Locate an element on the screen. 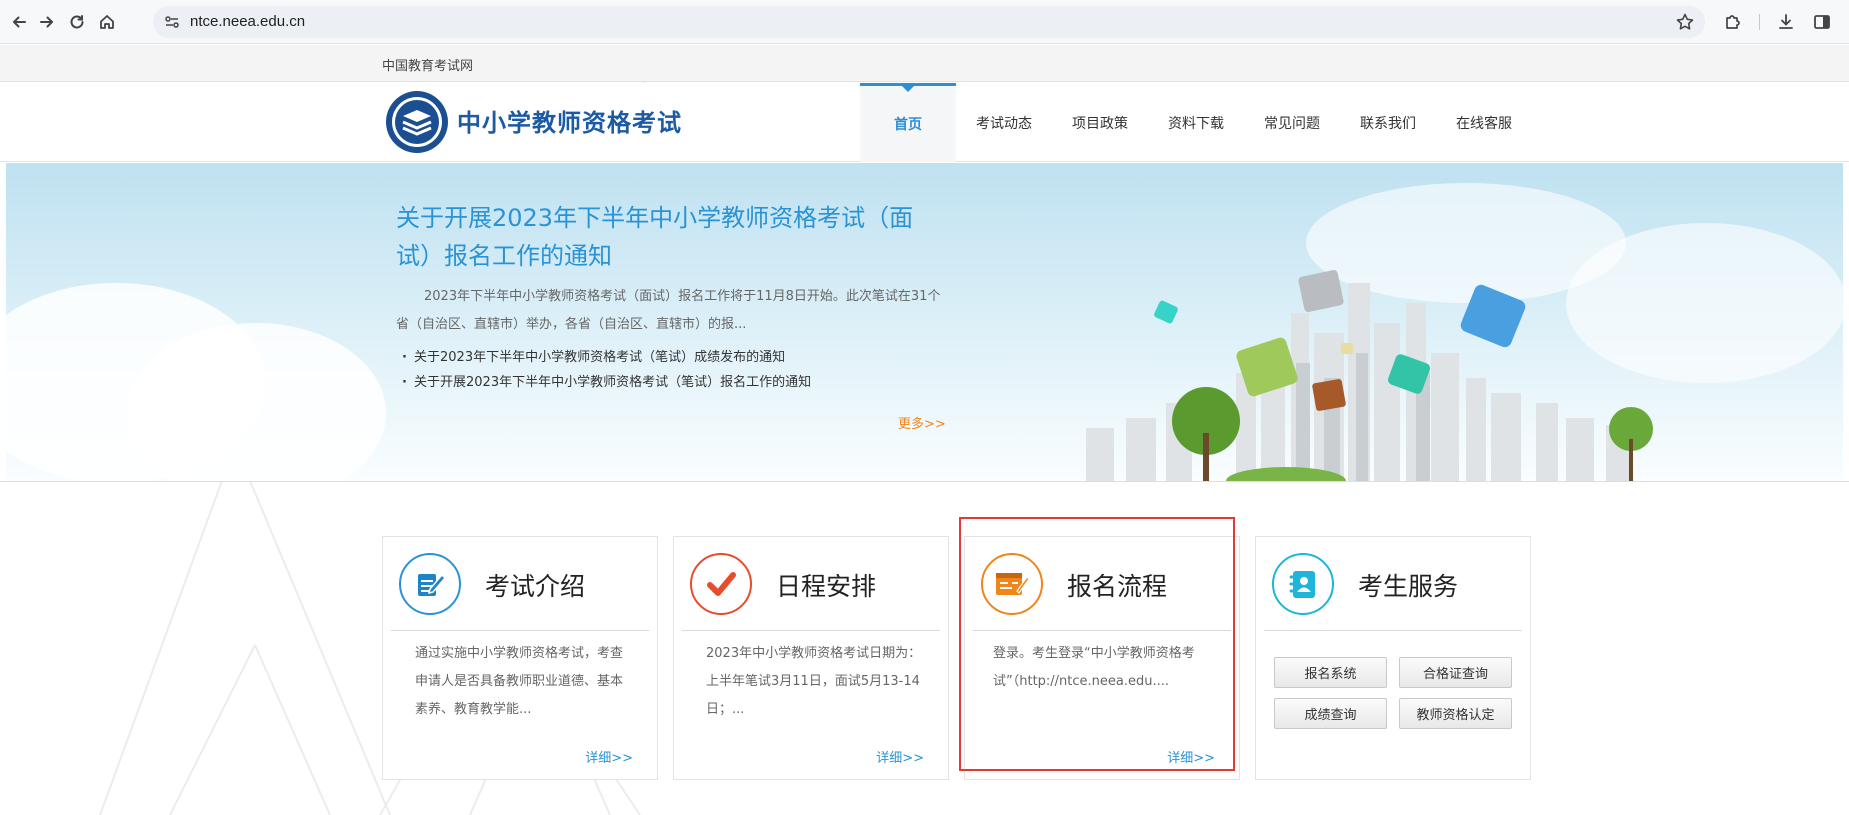 The width and height of the screenshot is (1849, 815). browser-toolbar: ntce.neea.edu.cn is located at coordinates (924, 22).